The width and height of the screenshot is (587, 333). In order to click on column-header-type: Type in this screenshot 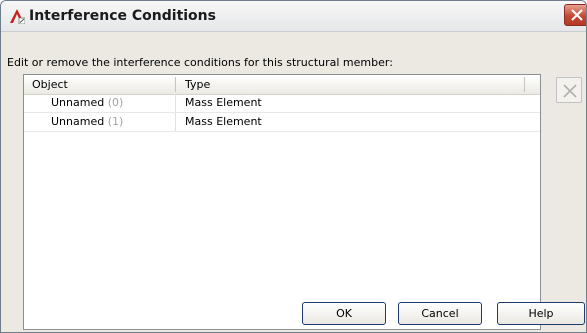, I will do `click(197, 84)`.